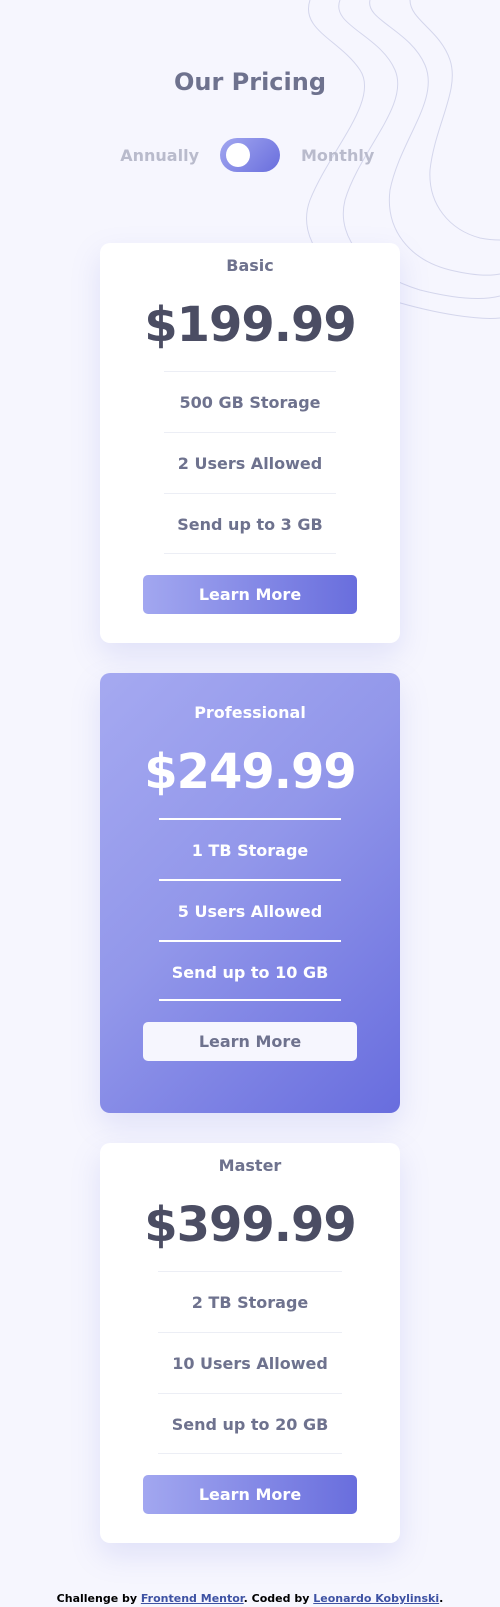  I want to click on attribution-prefix: Challenge by, so click(98, 1598).